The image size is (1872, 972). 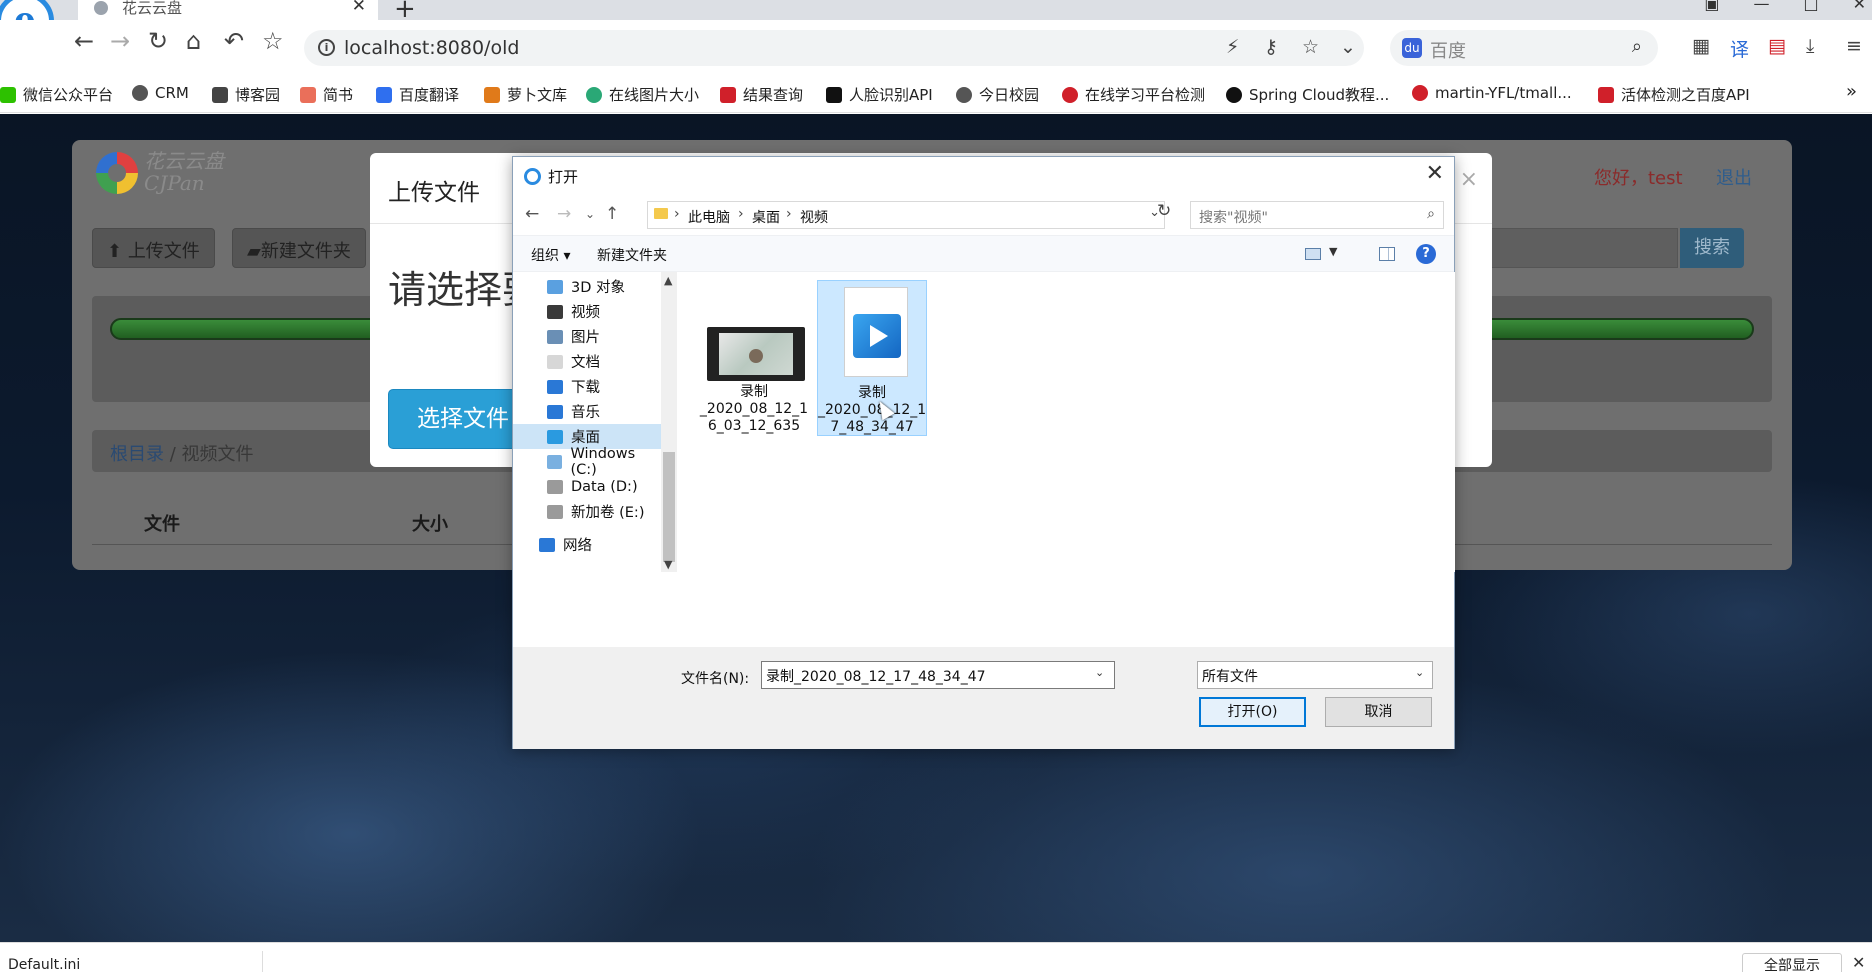 What do you see at coordinates (564, 214) in the screenshot?
I see `dialog-forward-icon: →` at bounding box center [564, 214].